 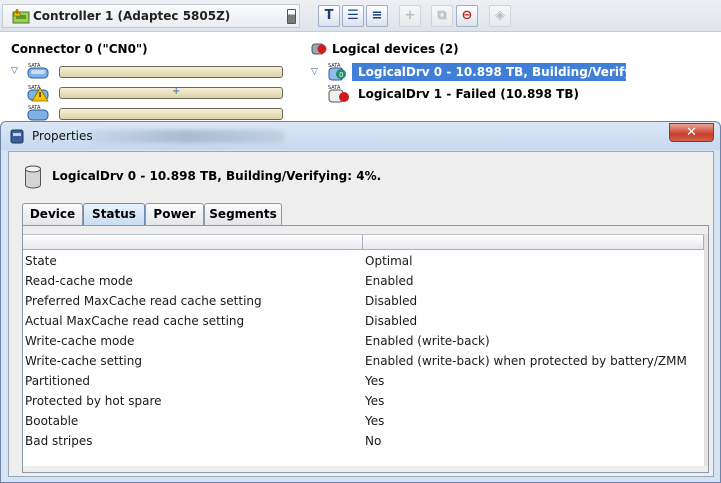 I want to click on close-button: ✕, so click(x=691, y=132).